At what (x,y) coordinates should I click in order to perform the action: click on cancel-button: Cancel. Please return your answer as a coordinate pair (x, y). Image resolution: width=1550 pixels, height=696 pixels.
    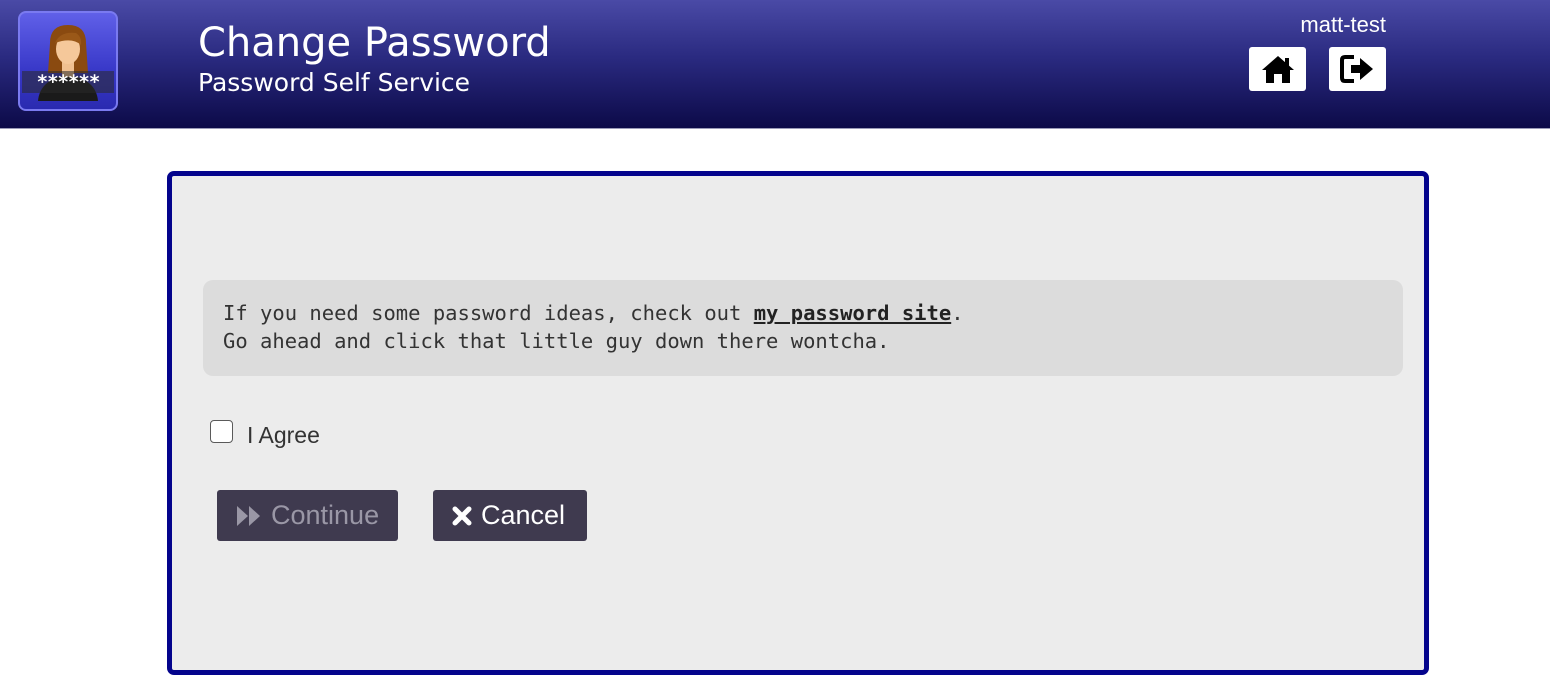
    Looking at the image, I should click on (510, 515).